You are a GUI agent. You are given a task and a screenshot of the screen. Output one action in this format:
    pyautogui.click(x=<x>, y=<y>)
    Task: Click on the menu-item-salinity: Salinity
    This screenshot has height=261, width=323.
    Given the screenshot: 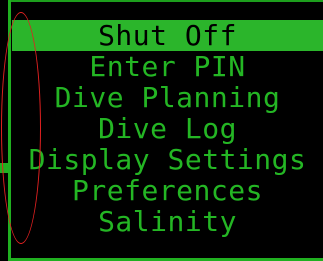 What is the action you would take?
    pyautogui.click(x=167, y=221)
    